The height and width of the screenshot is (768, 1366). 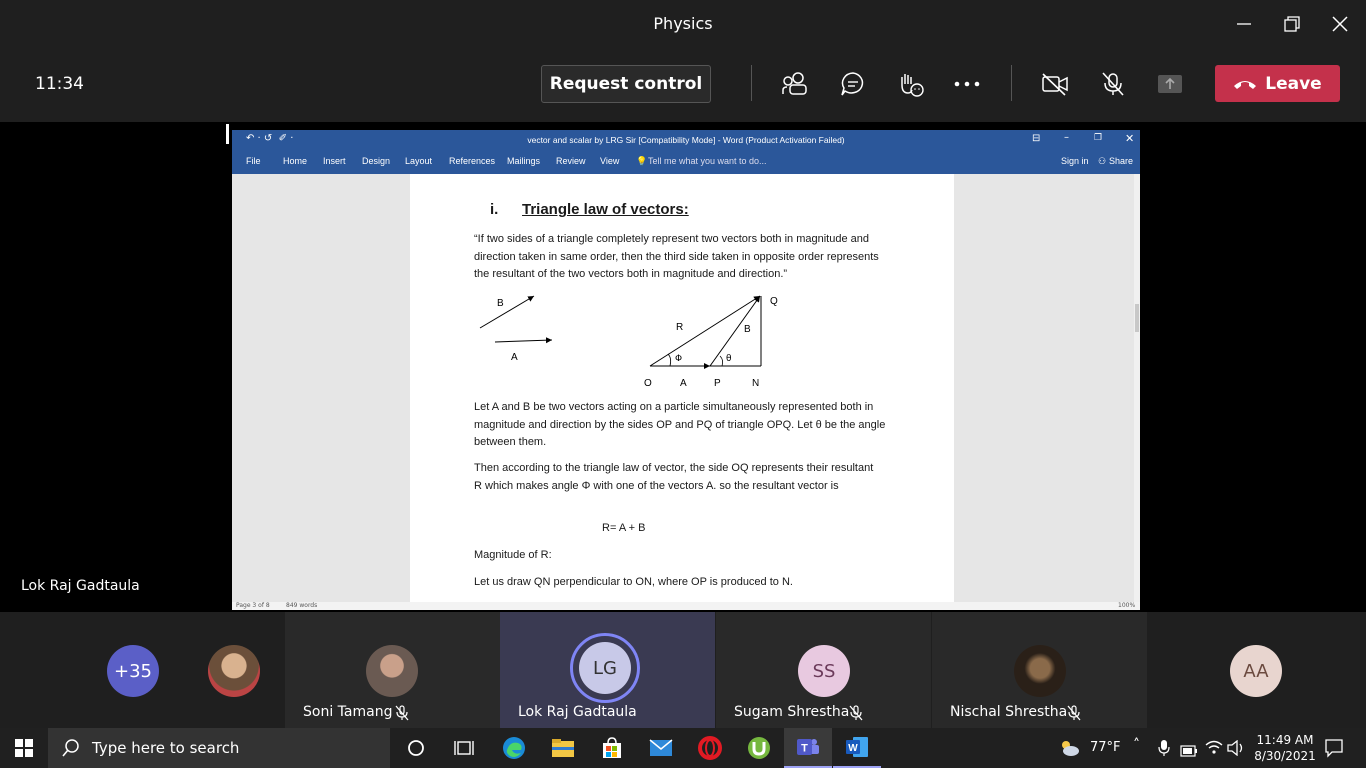 I want to click on task-view-icon, so click(x=464, y=748).